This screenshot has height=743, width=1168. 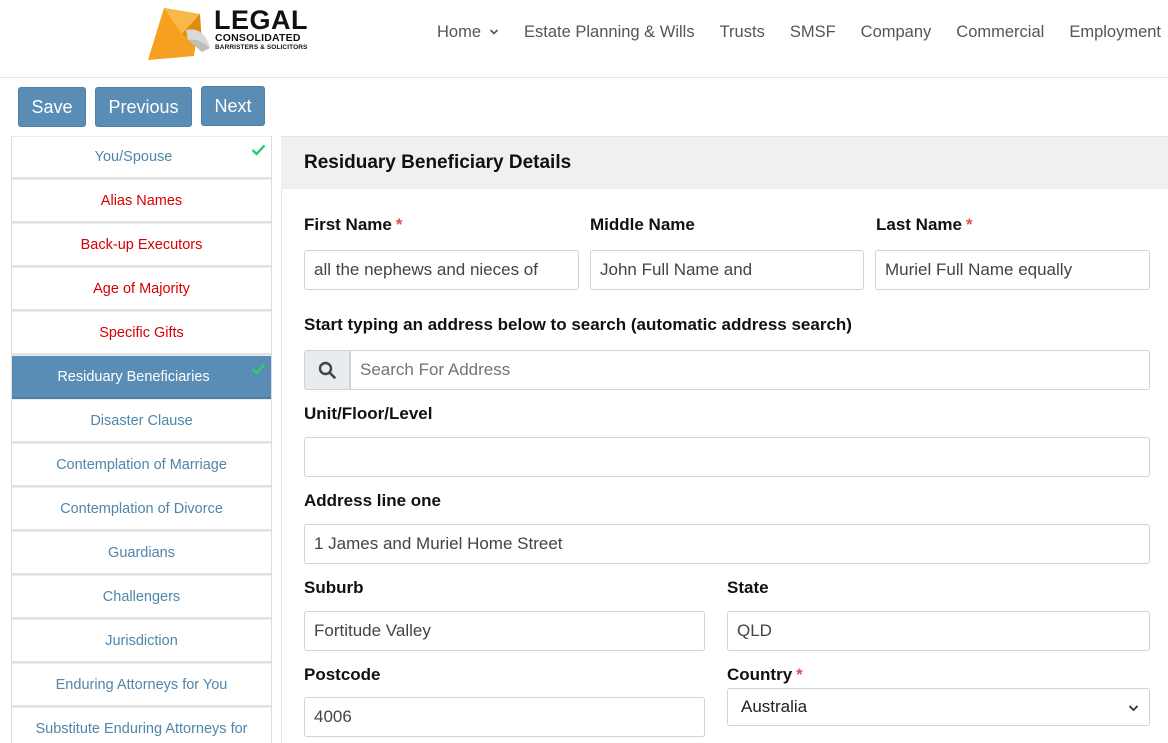 I want to click on search-icon, so click(x=327, y=370).